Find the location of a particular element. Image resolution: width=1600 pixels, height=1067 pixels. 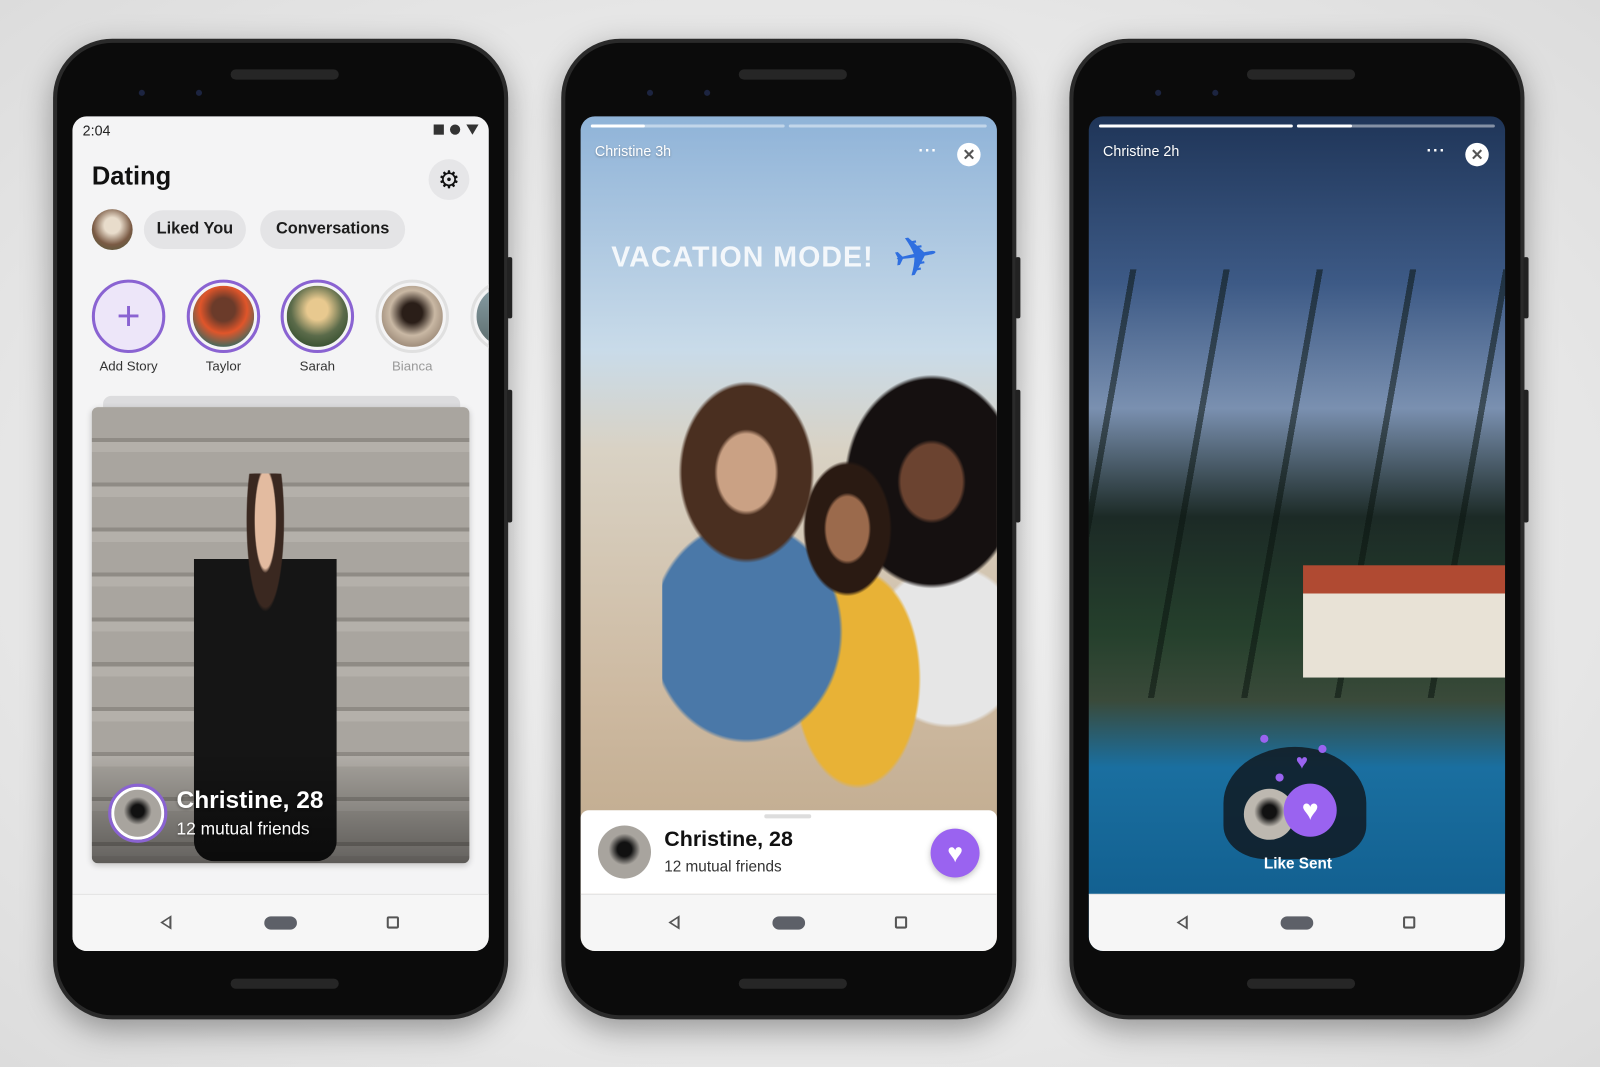

story-sarah is located at coordinates (317, 316).